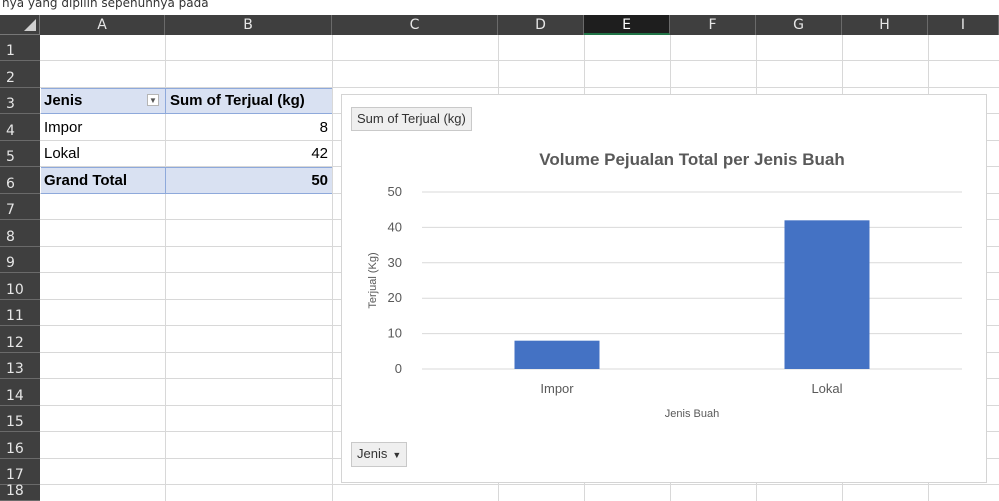 The height and width of the screenshot is (501, 999). Describe the element at coordinates (541, 25) in the screenshot. I see `column-header-d: D` at that location.